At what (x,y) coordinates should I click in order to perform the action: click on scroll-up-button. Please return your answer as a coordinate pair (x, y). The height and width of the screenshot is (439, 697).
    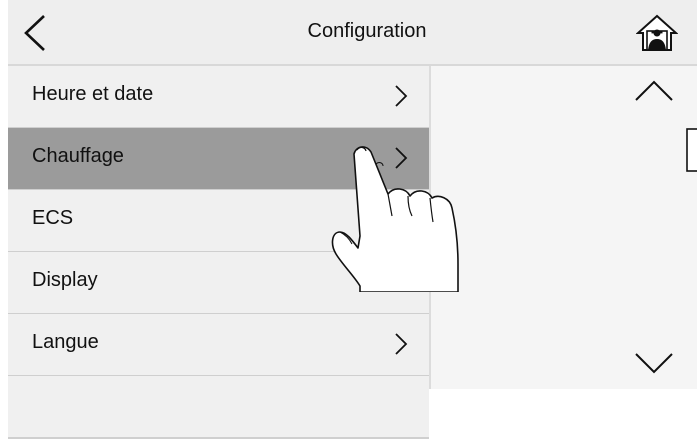
    Looking at the image, I should click on (654, 90).